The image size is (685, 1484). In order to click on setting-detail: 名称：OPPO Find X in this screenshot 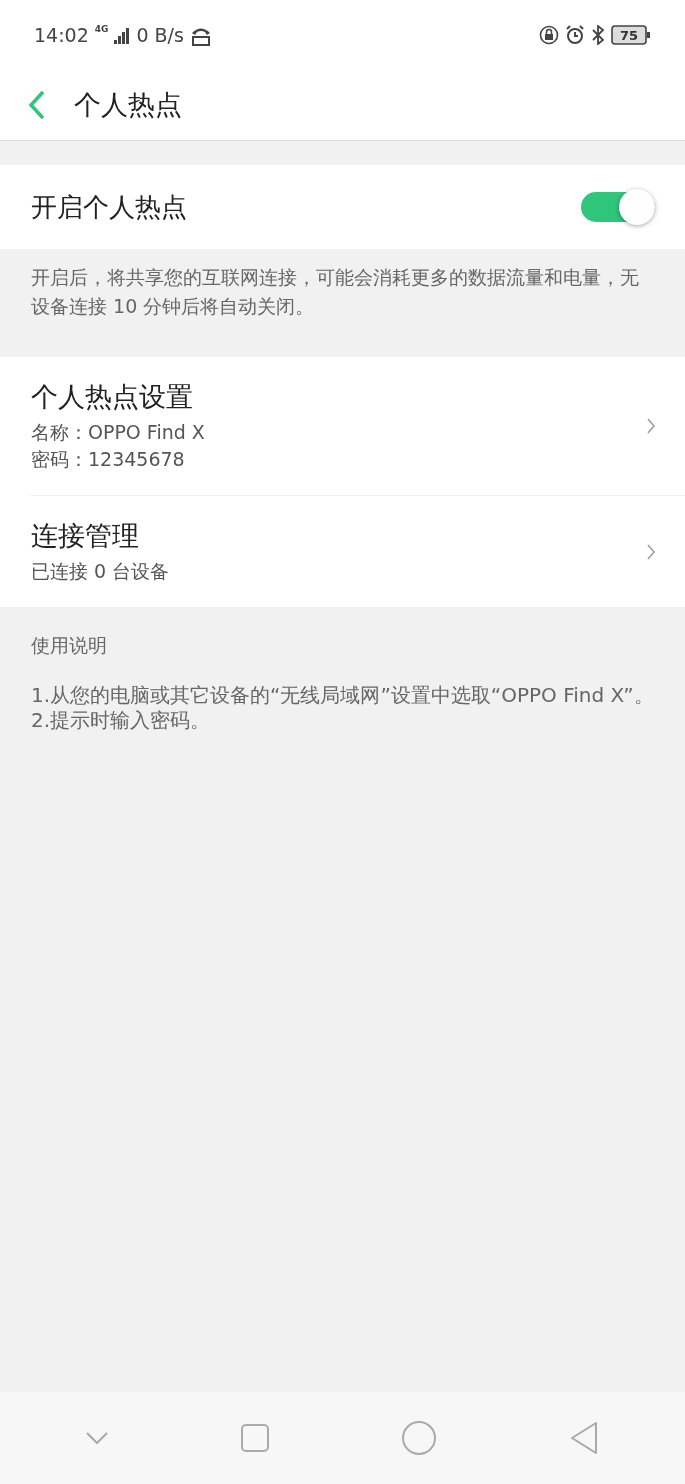, I will do `click(118, 432)`.